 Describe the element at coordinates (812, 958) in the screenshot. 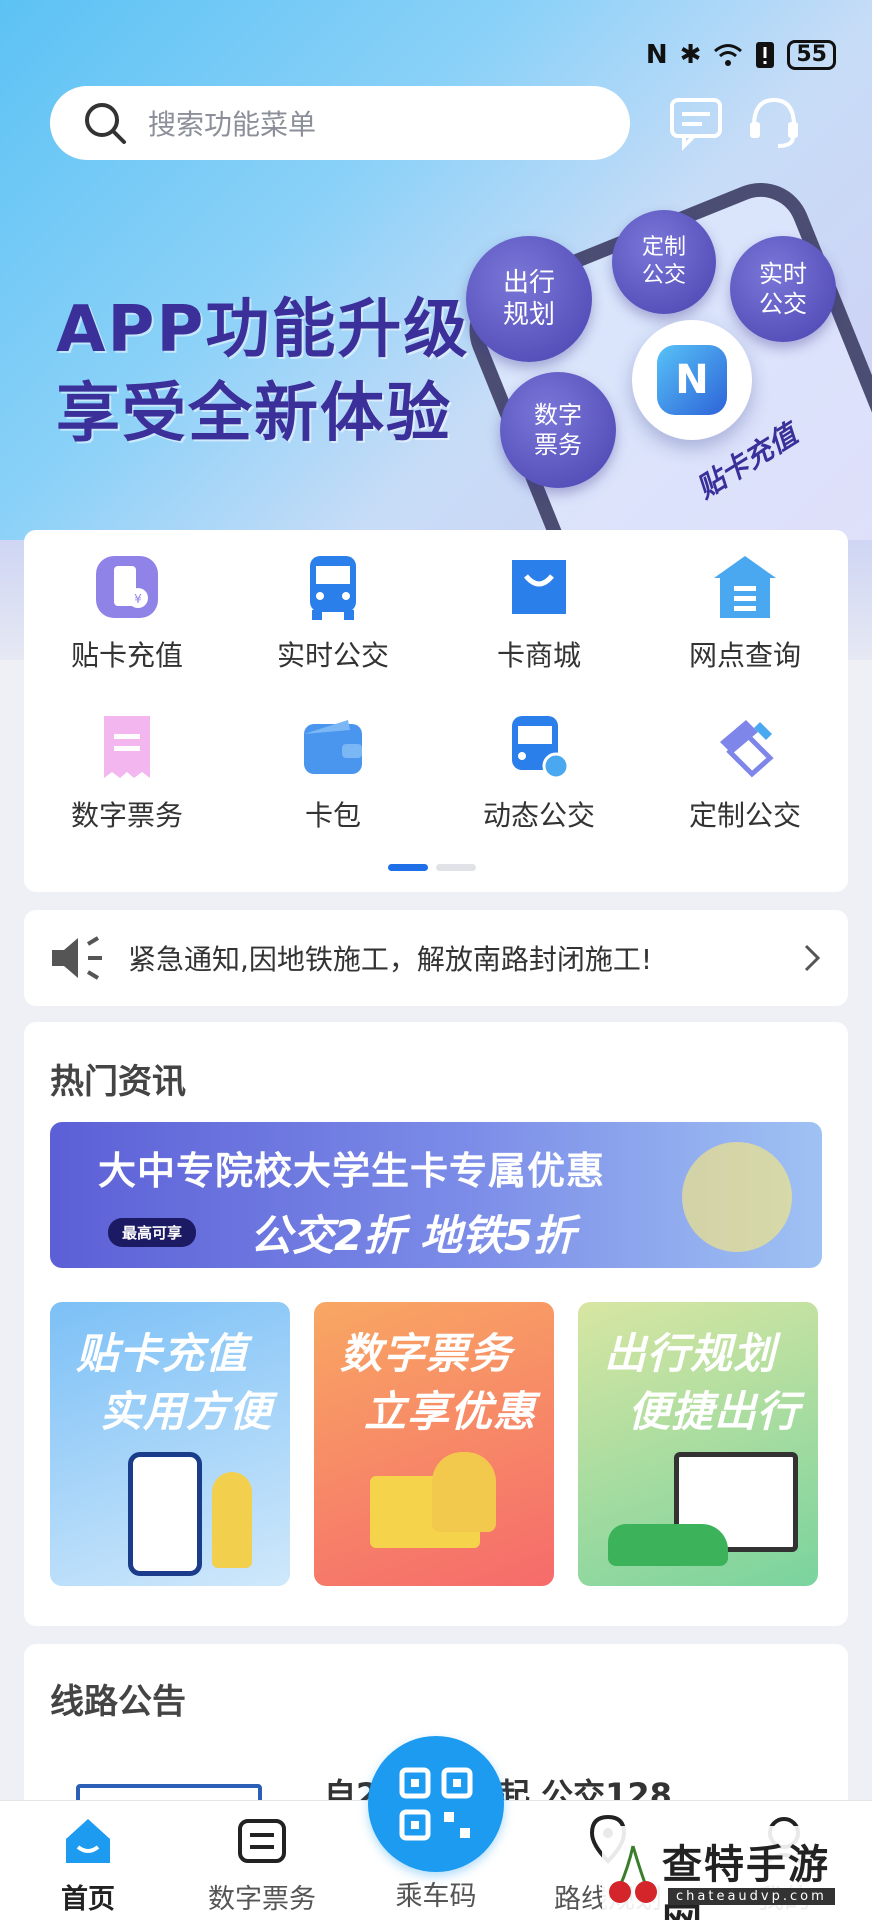

I see `chevron-right-icon` at that location.